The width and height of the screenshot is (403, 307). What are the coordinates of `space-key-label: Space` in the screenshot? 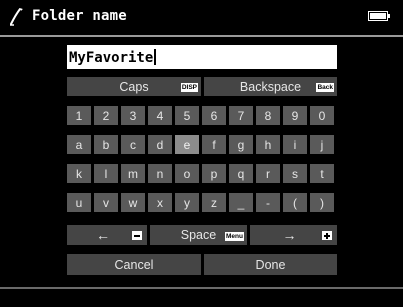 It's located at (198, 235).